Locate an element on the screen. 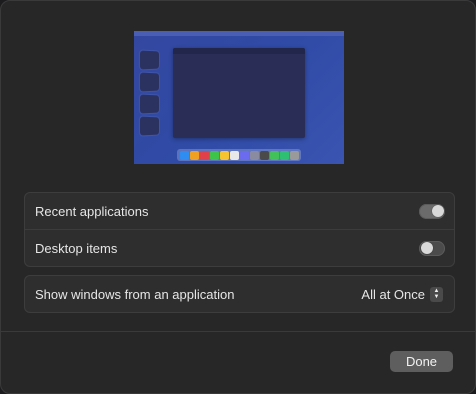  show-windows-value: All at Once is located at coordinates (393, 294).